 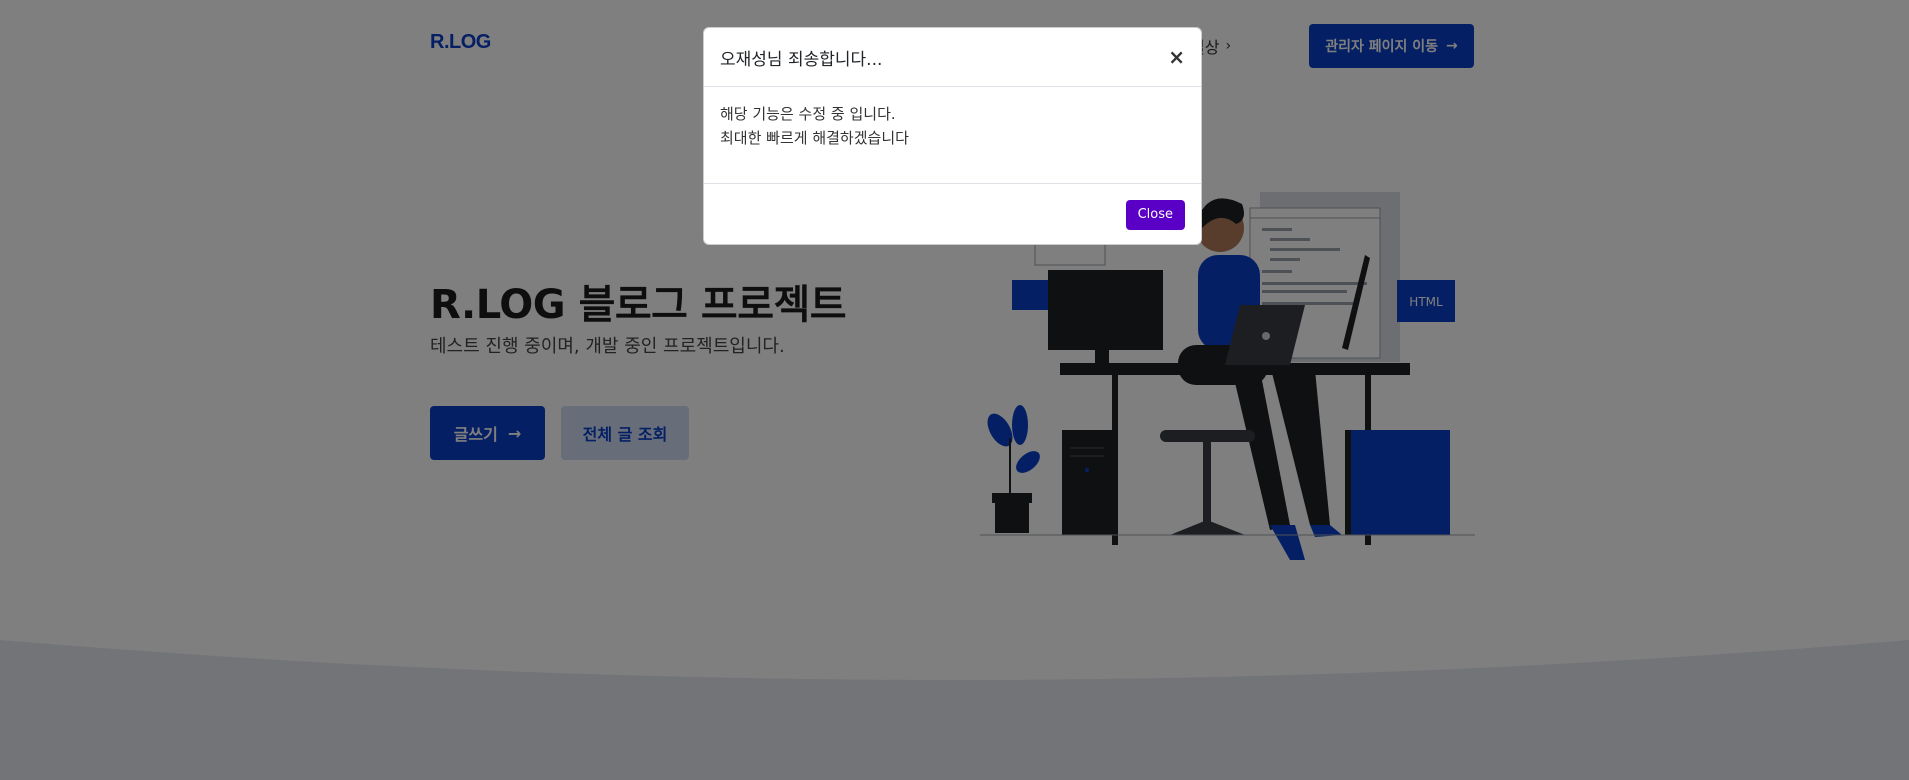 I want to click on modal-body: 해당 기능은 수정 중 입니다. 최대한 빠르게 해결하겠습니다, so click(x=952, y=135).